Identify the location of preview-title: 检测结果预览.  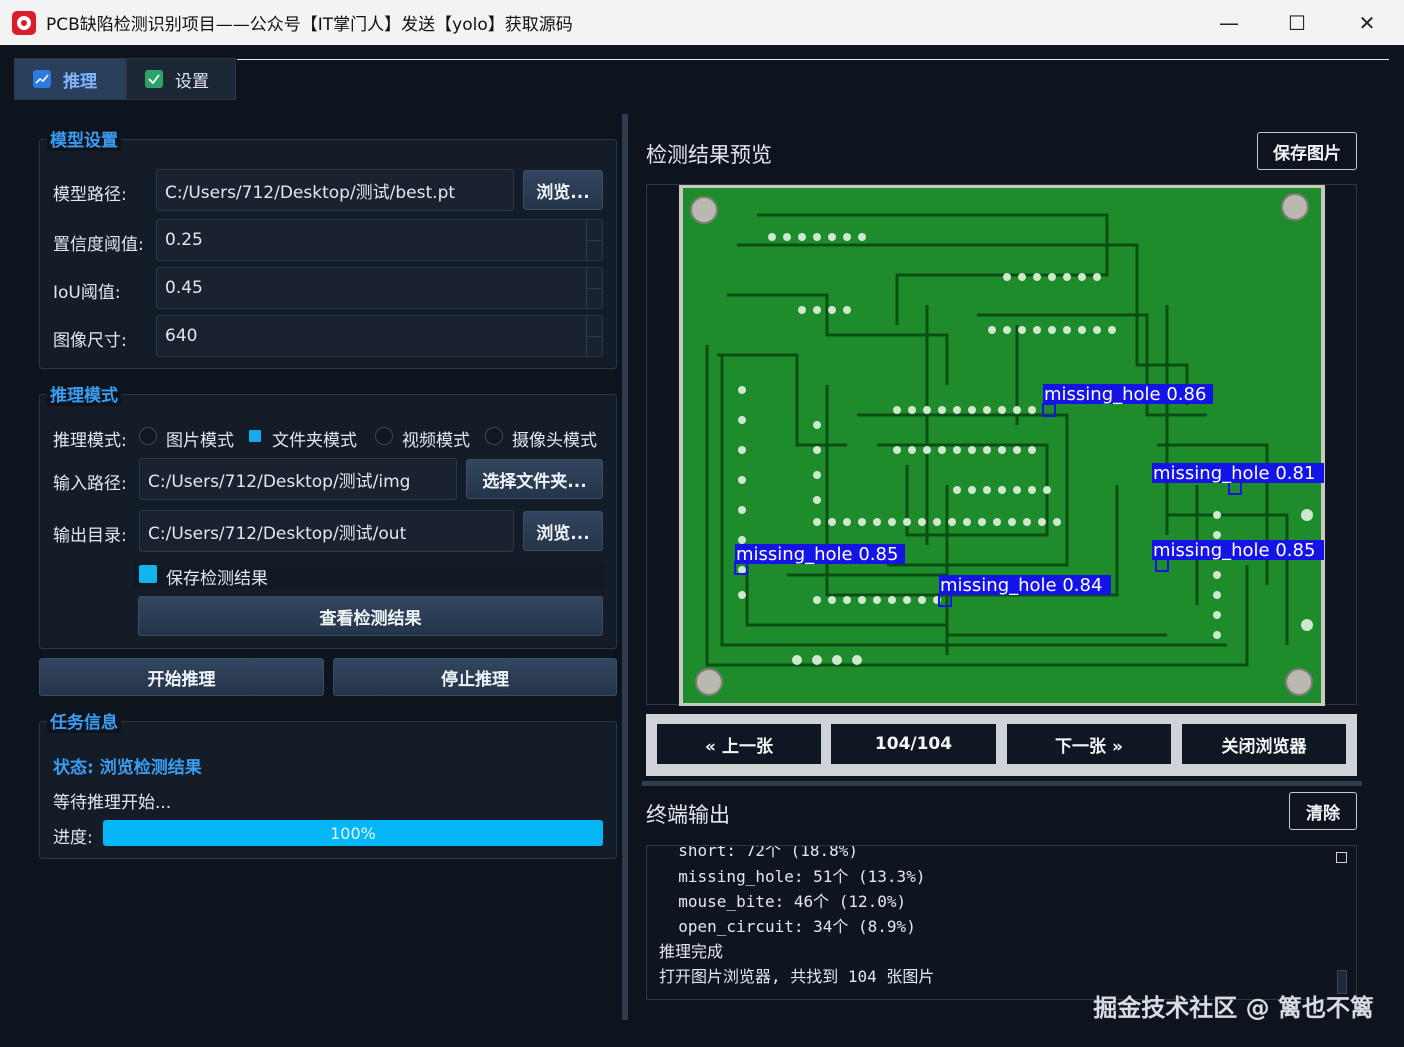
(709, 155).